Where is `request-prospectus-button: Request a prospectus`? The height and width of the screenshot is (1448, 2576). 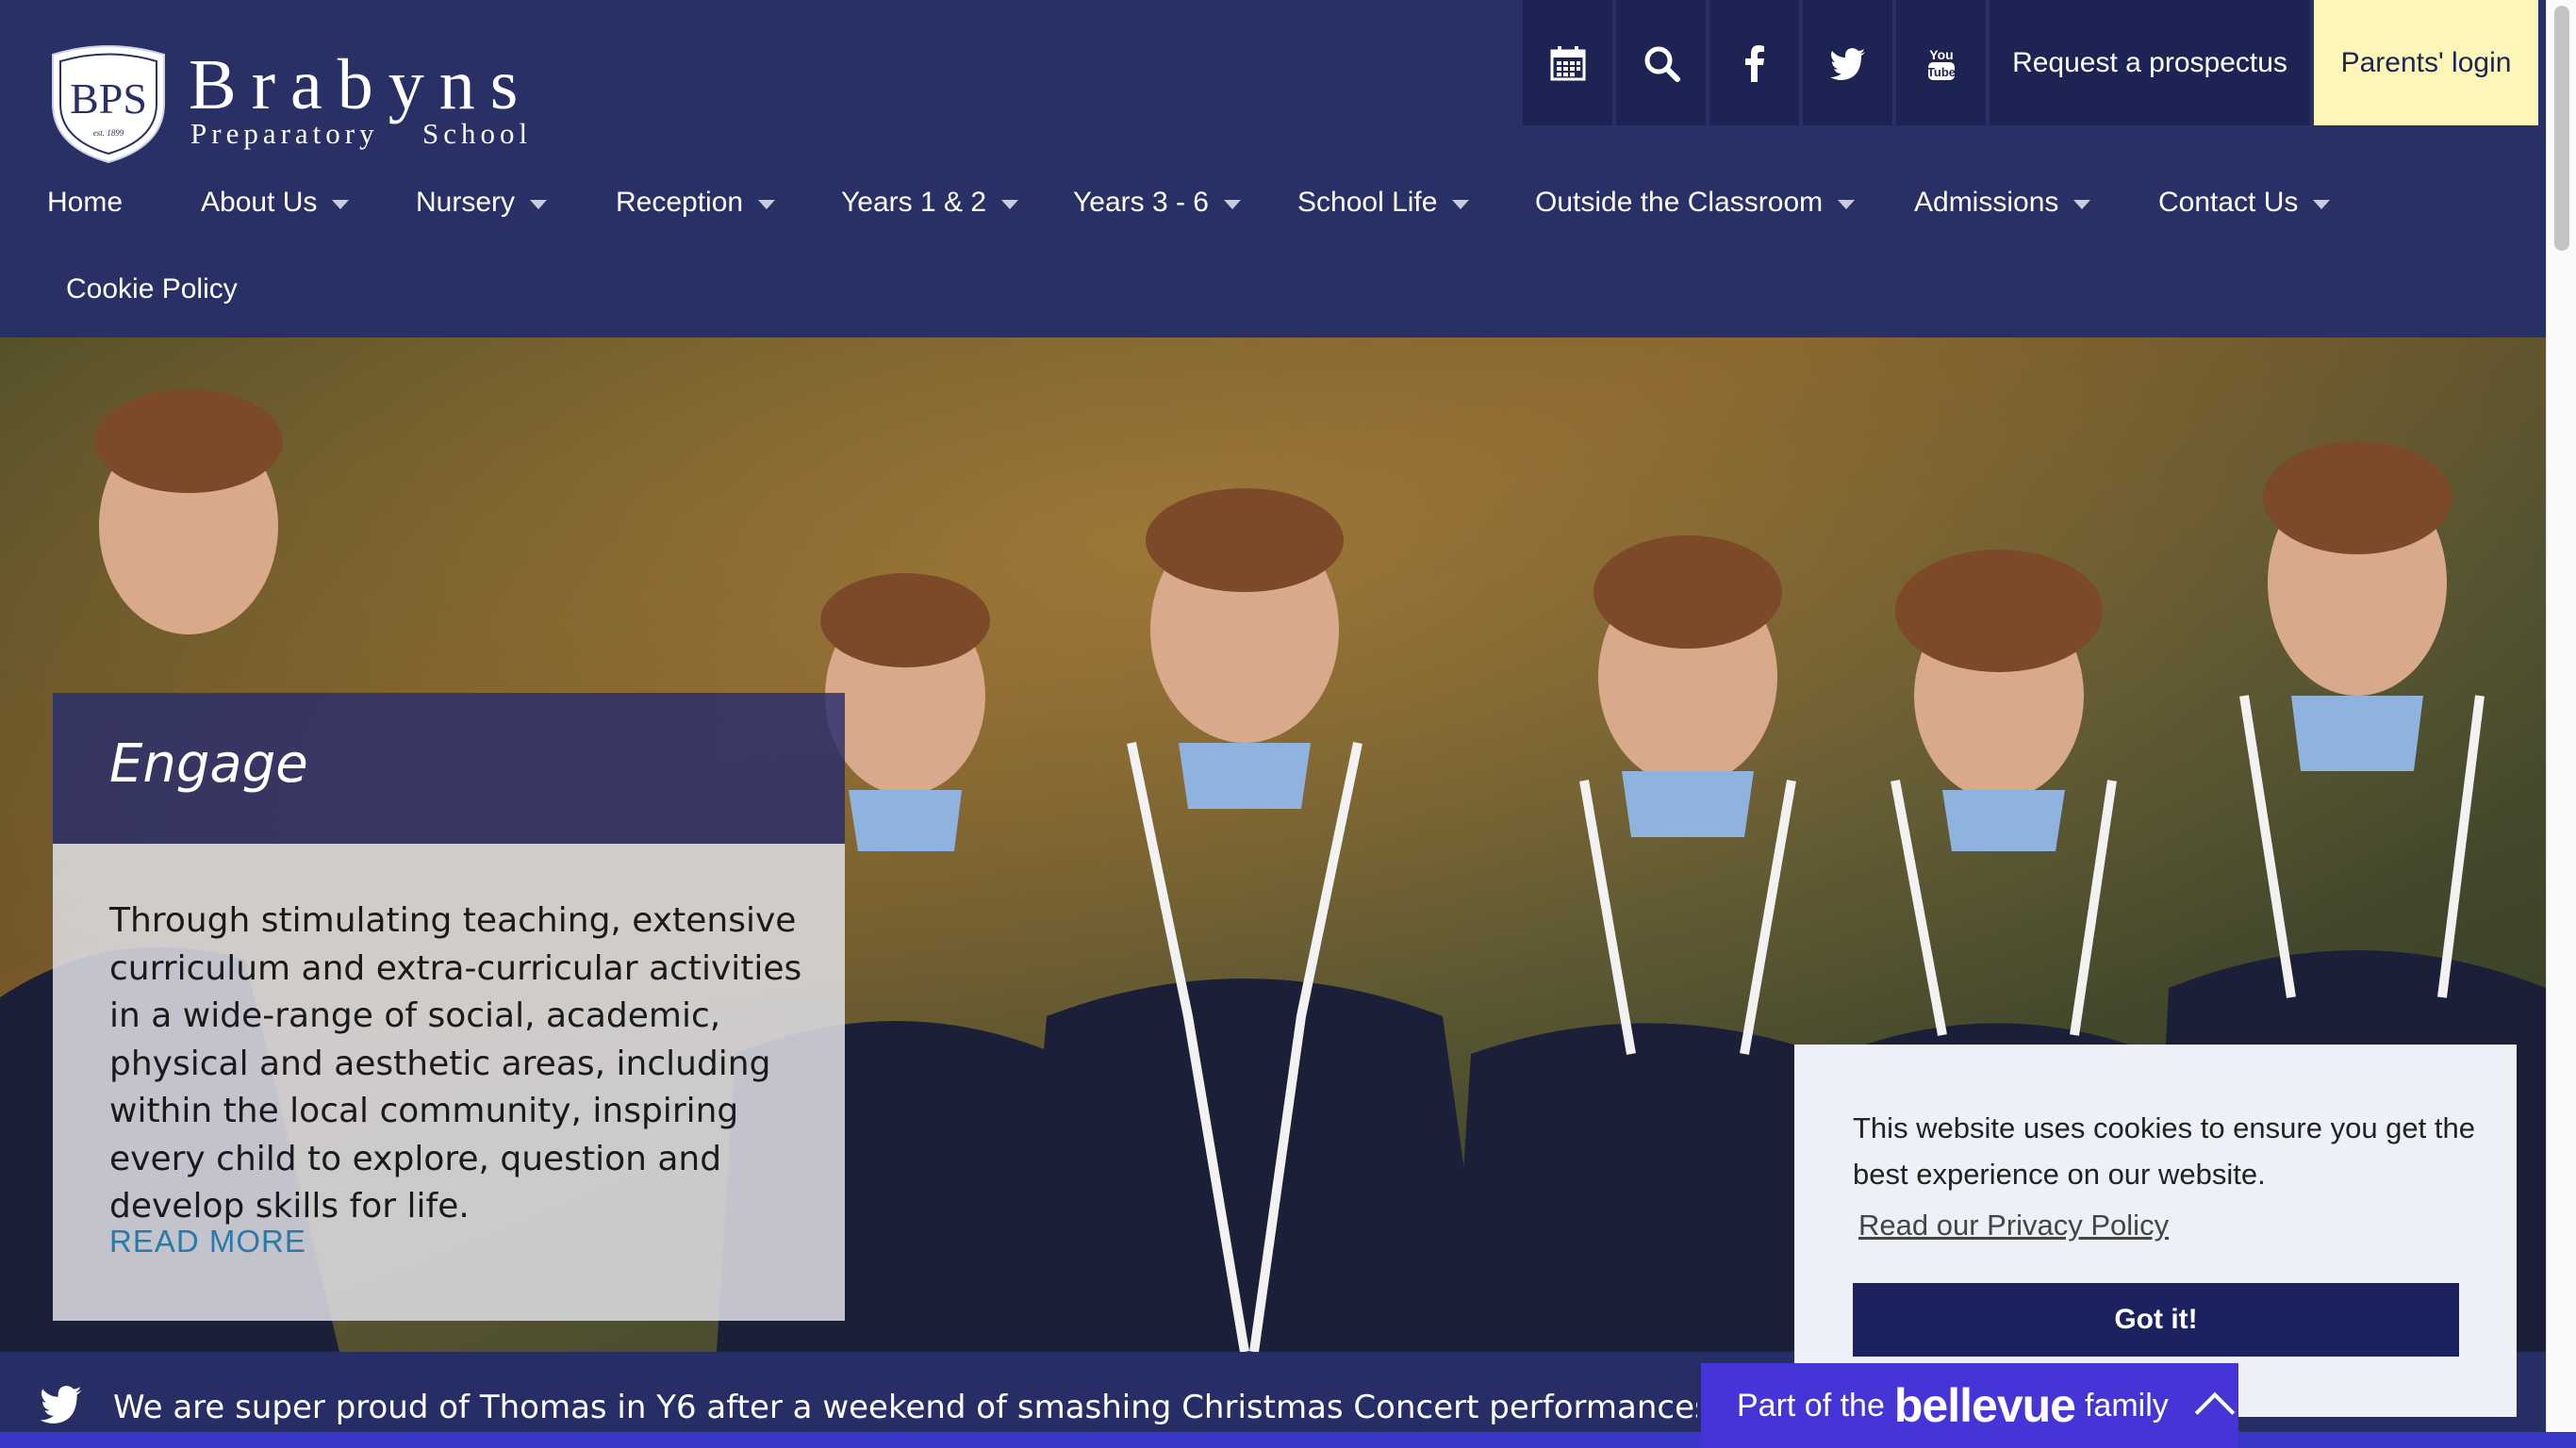
request-prospectus-button: Request a prospectus is located at coordinates (2150, 62).